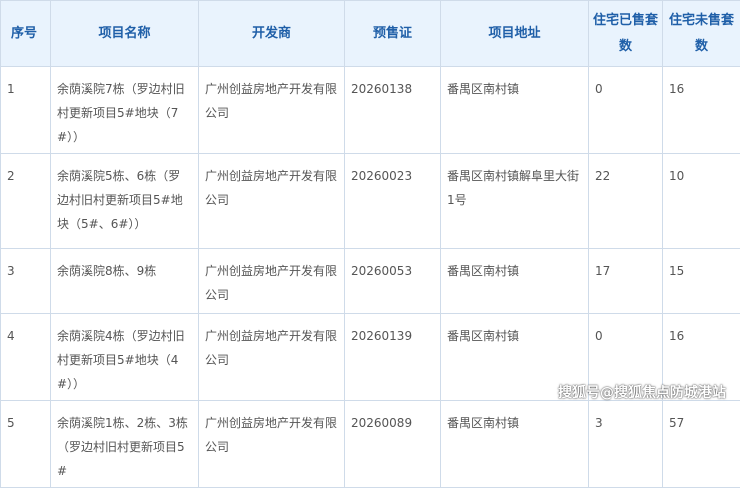 Image resolution: width=740 pixels, height=488 pixels. Describe the element at coordinates (701, 281) in the screenshot. I see `cell-unsold-units: 15` at that location.